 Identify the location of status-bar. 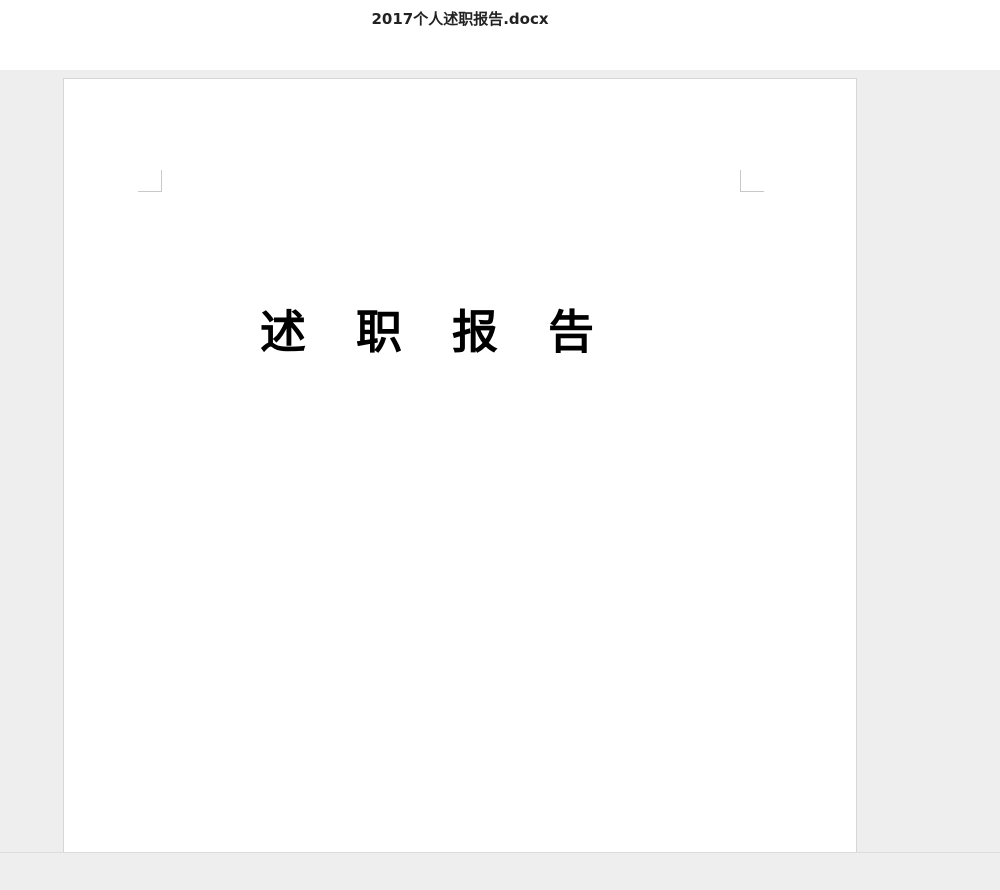
(500, 871).